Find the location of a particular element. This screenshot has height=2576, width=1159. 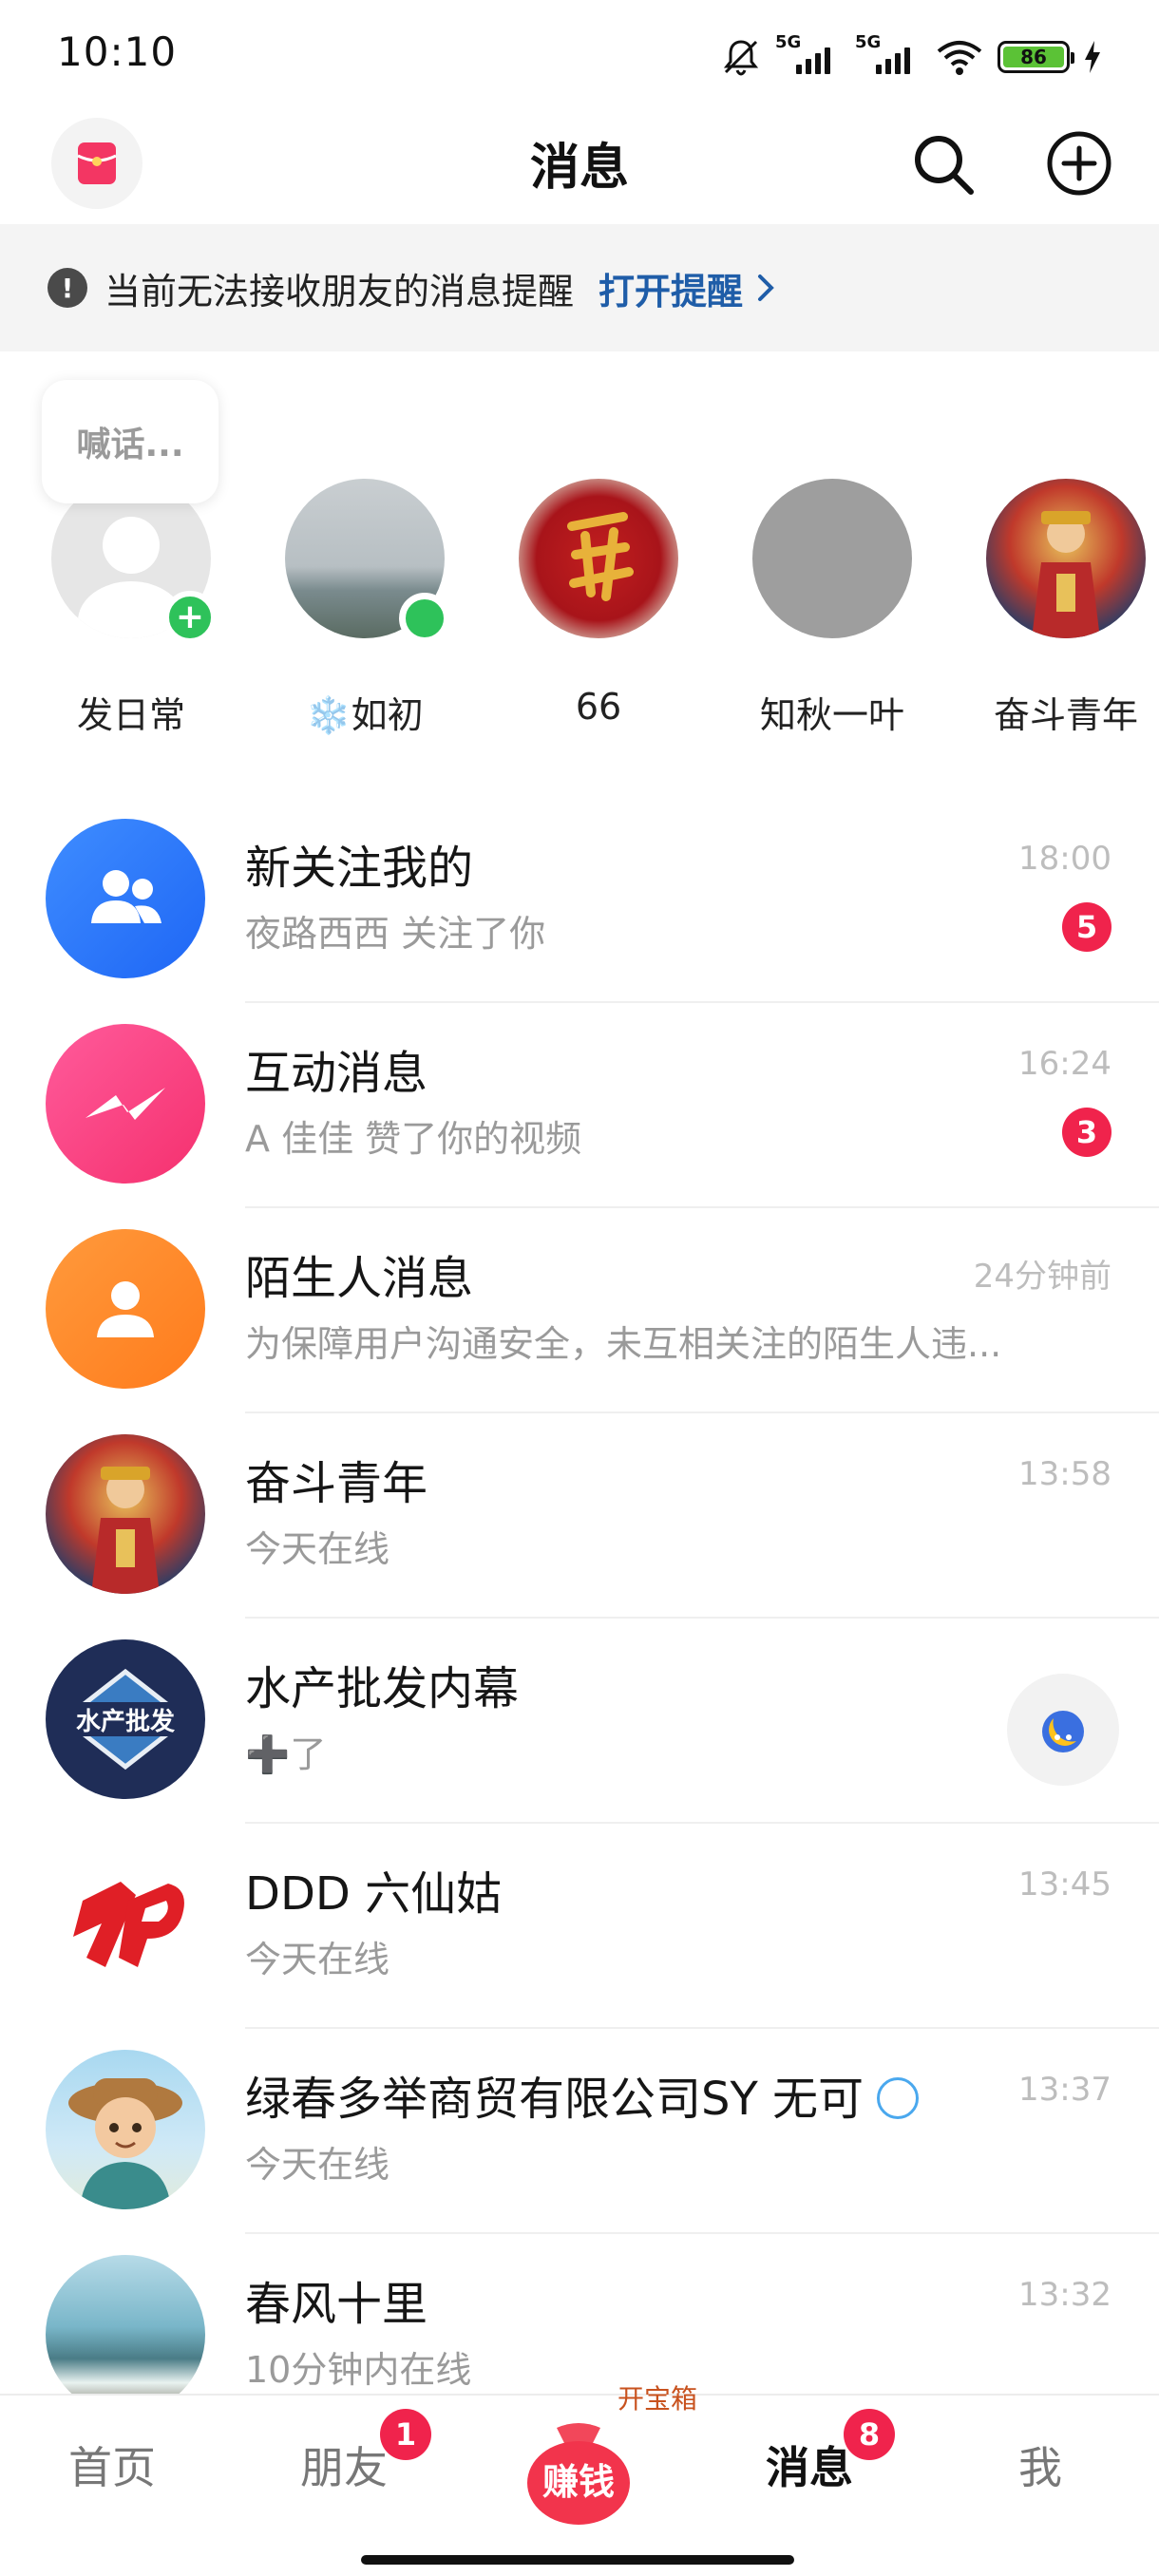

svg-text: 水产批发 is located at coordinates (125, 1721).